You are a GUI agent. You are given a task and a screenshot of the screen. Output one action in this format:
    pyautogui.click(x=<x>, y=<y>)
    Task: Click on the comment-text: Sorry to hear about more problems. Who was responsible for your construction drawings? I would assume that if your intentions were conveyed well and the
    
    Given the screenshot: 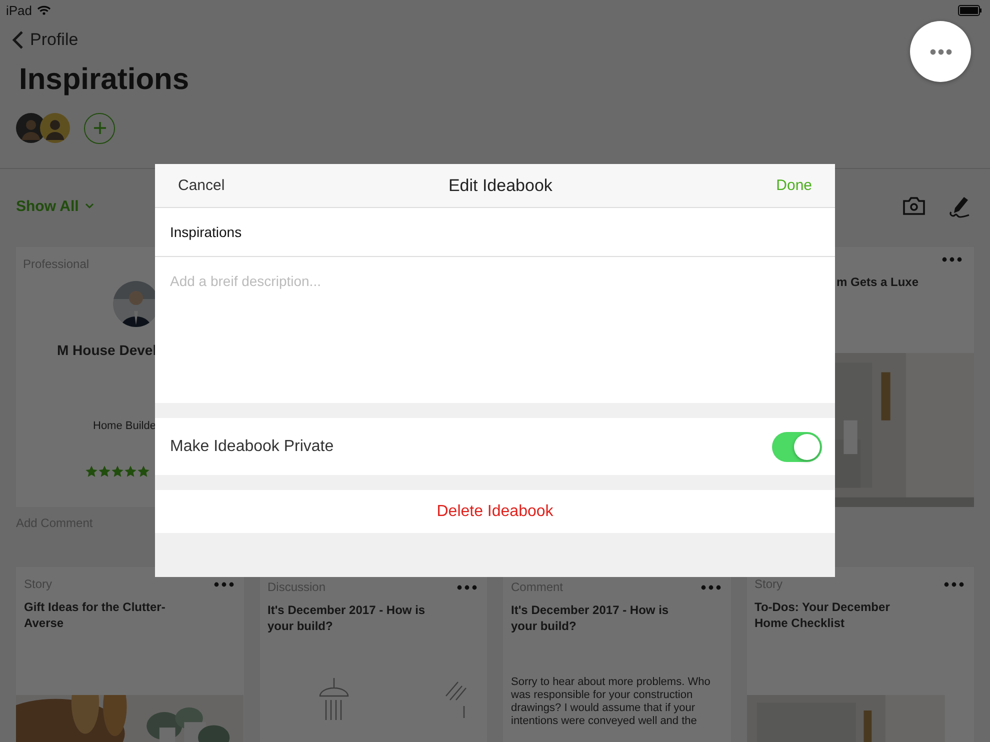 What is the action you would take?
    pyautogui.click(x=611, y=702)
    